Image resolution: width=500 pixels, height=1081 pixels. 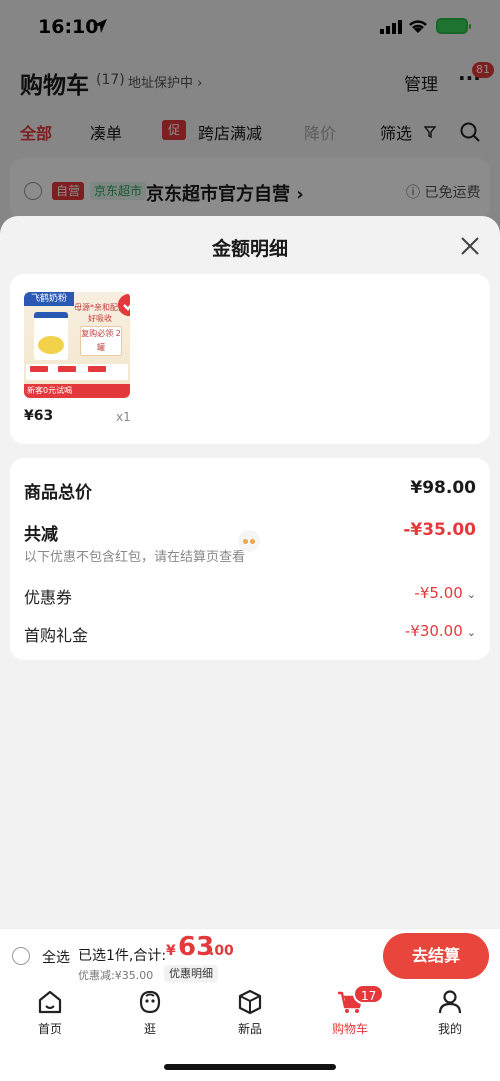 What do you see at coordinates (250, 634) in the screenshot?
I see `first-buy-row: 首购礼金 -¥30.00 ⌄` at bounding box center [250, 634].